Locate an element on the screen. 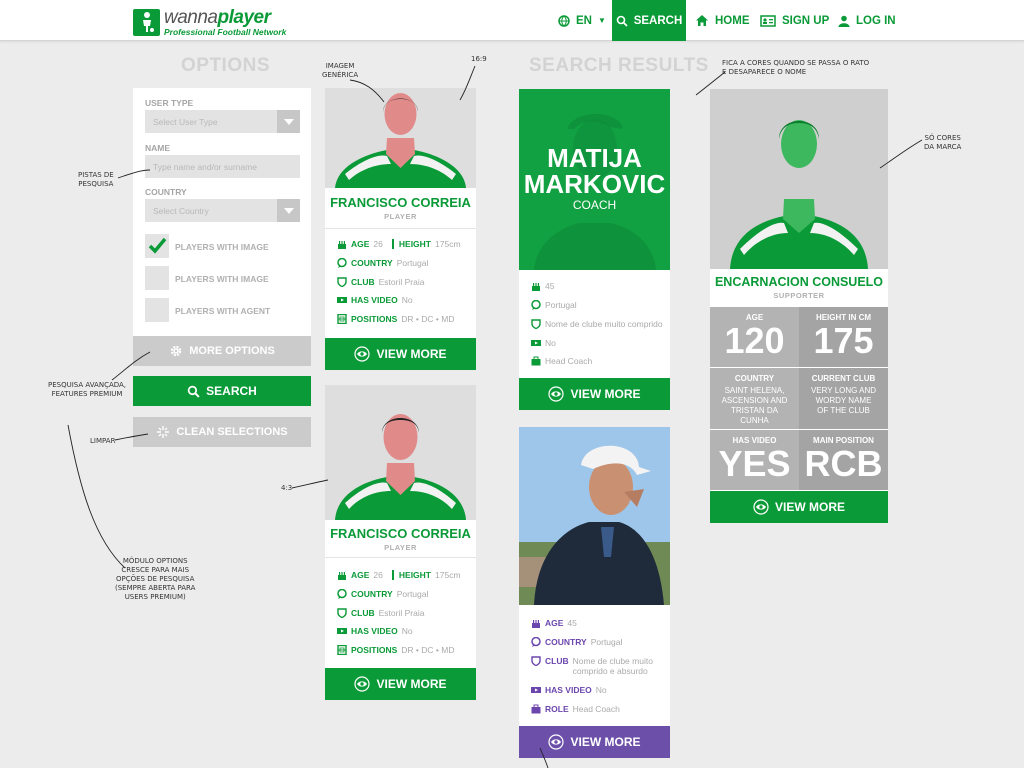 Image resolution: width=1024 pixels, height=768 pixels. annotation-line: IMAGEM is located at coordinates (340, 66).